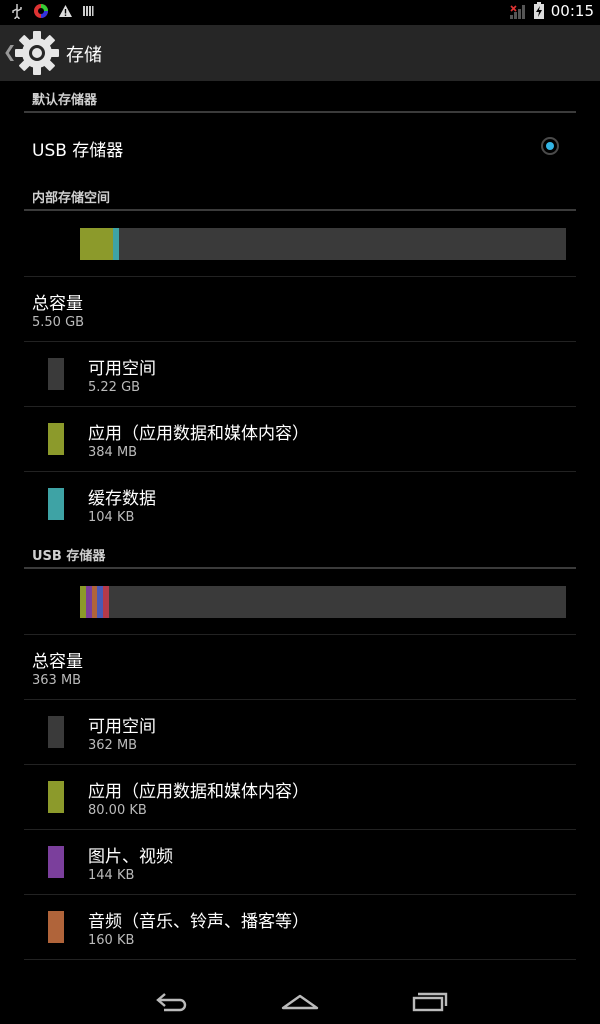  Describe the element at coordinates (170, 1000) in the screenshot. I see `back-icon` at that location.